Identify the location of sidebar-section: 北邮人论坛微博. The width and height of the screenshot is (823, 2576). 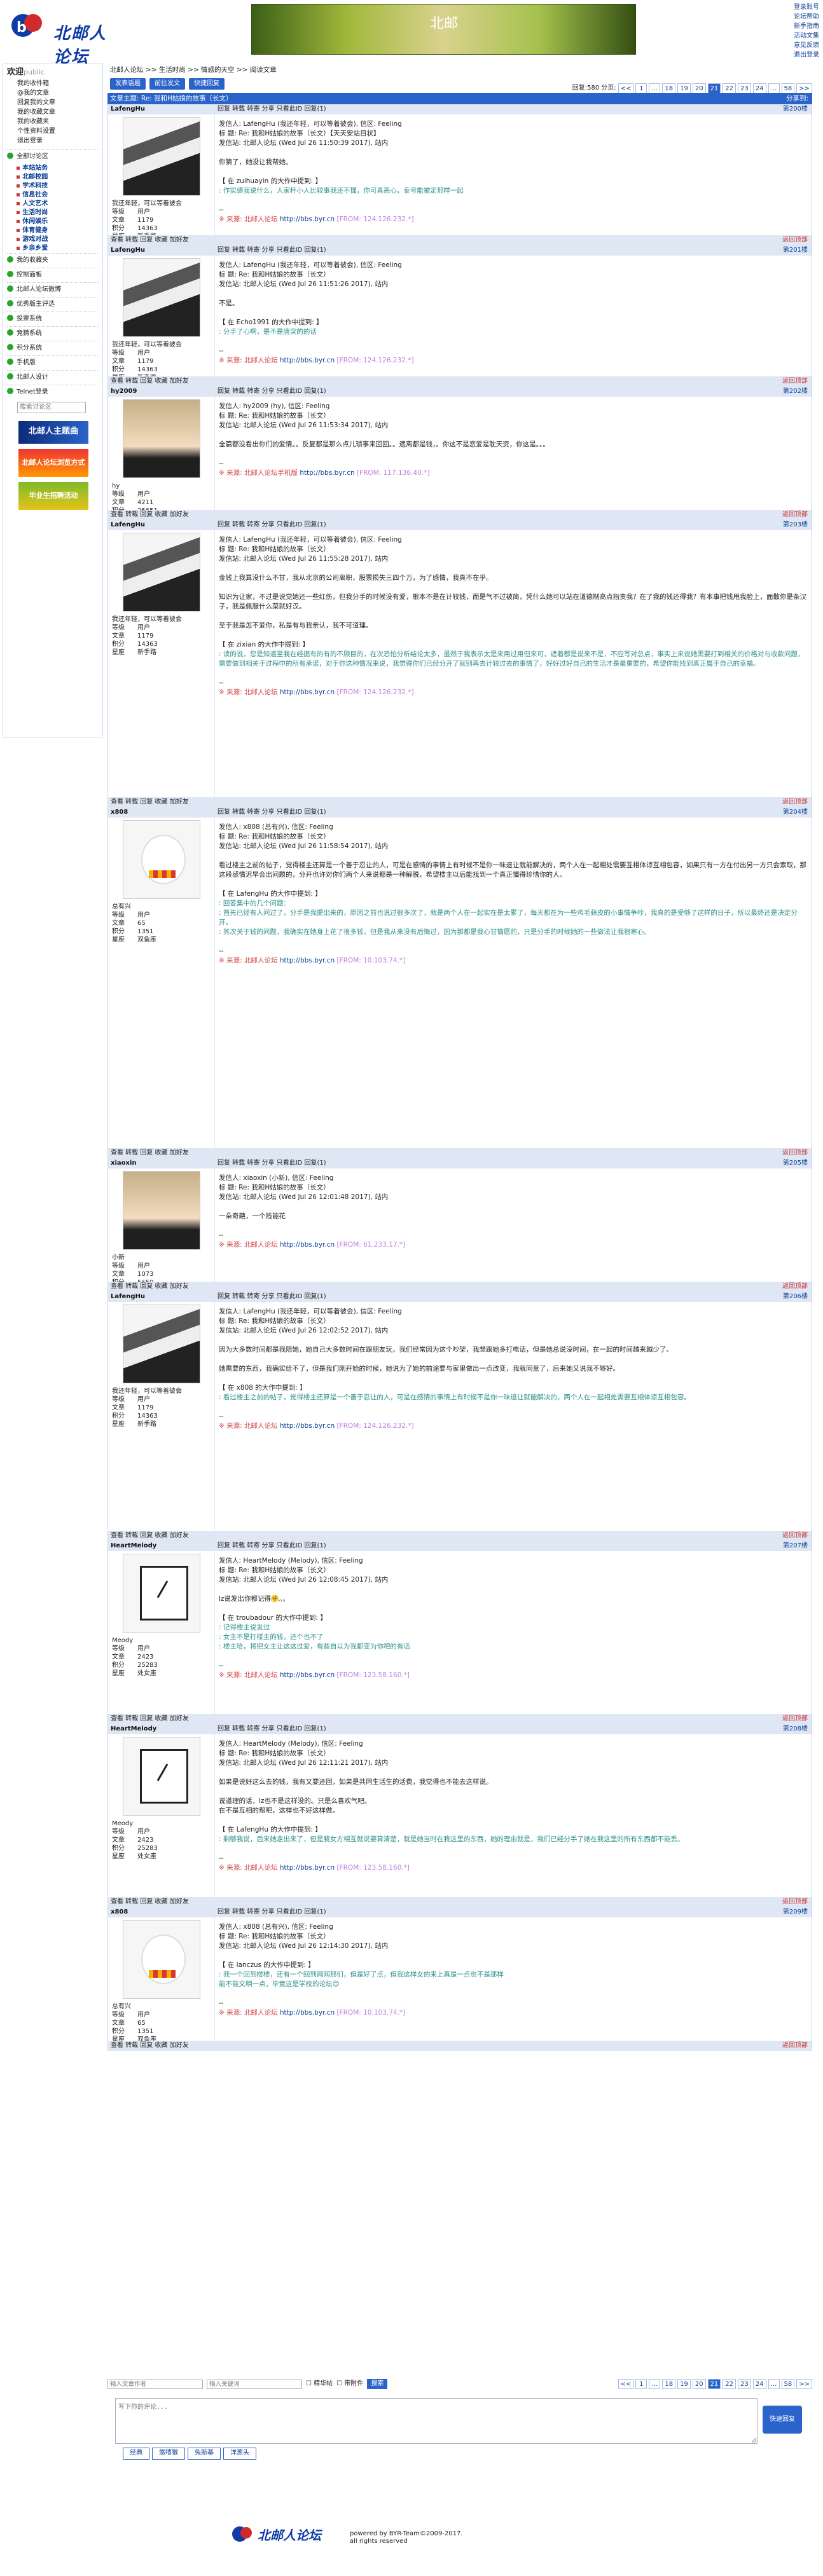
(53, 289).